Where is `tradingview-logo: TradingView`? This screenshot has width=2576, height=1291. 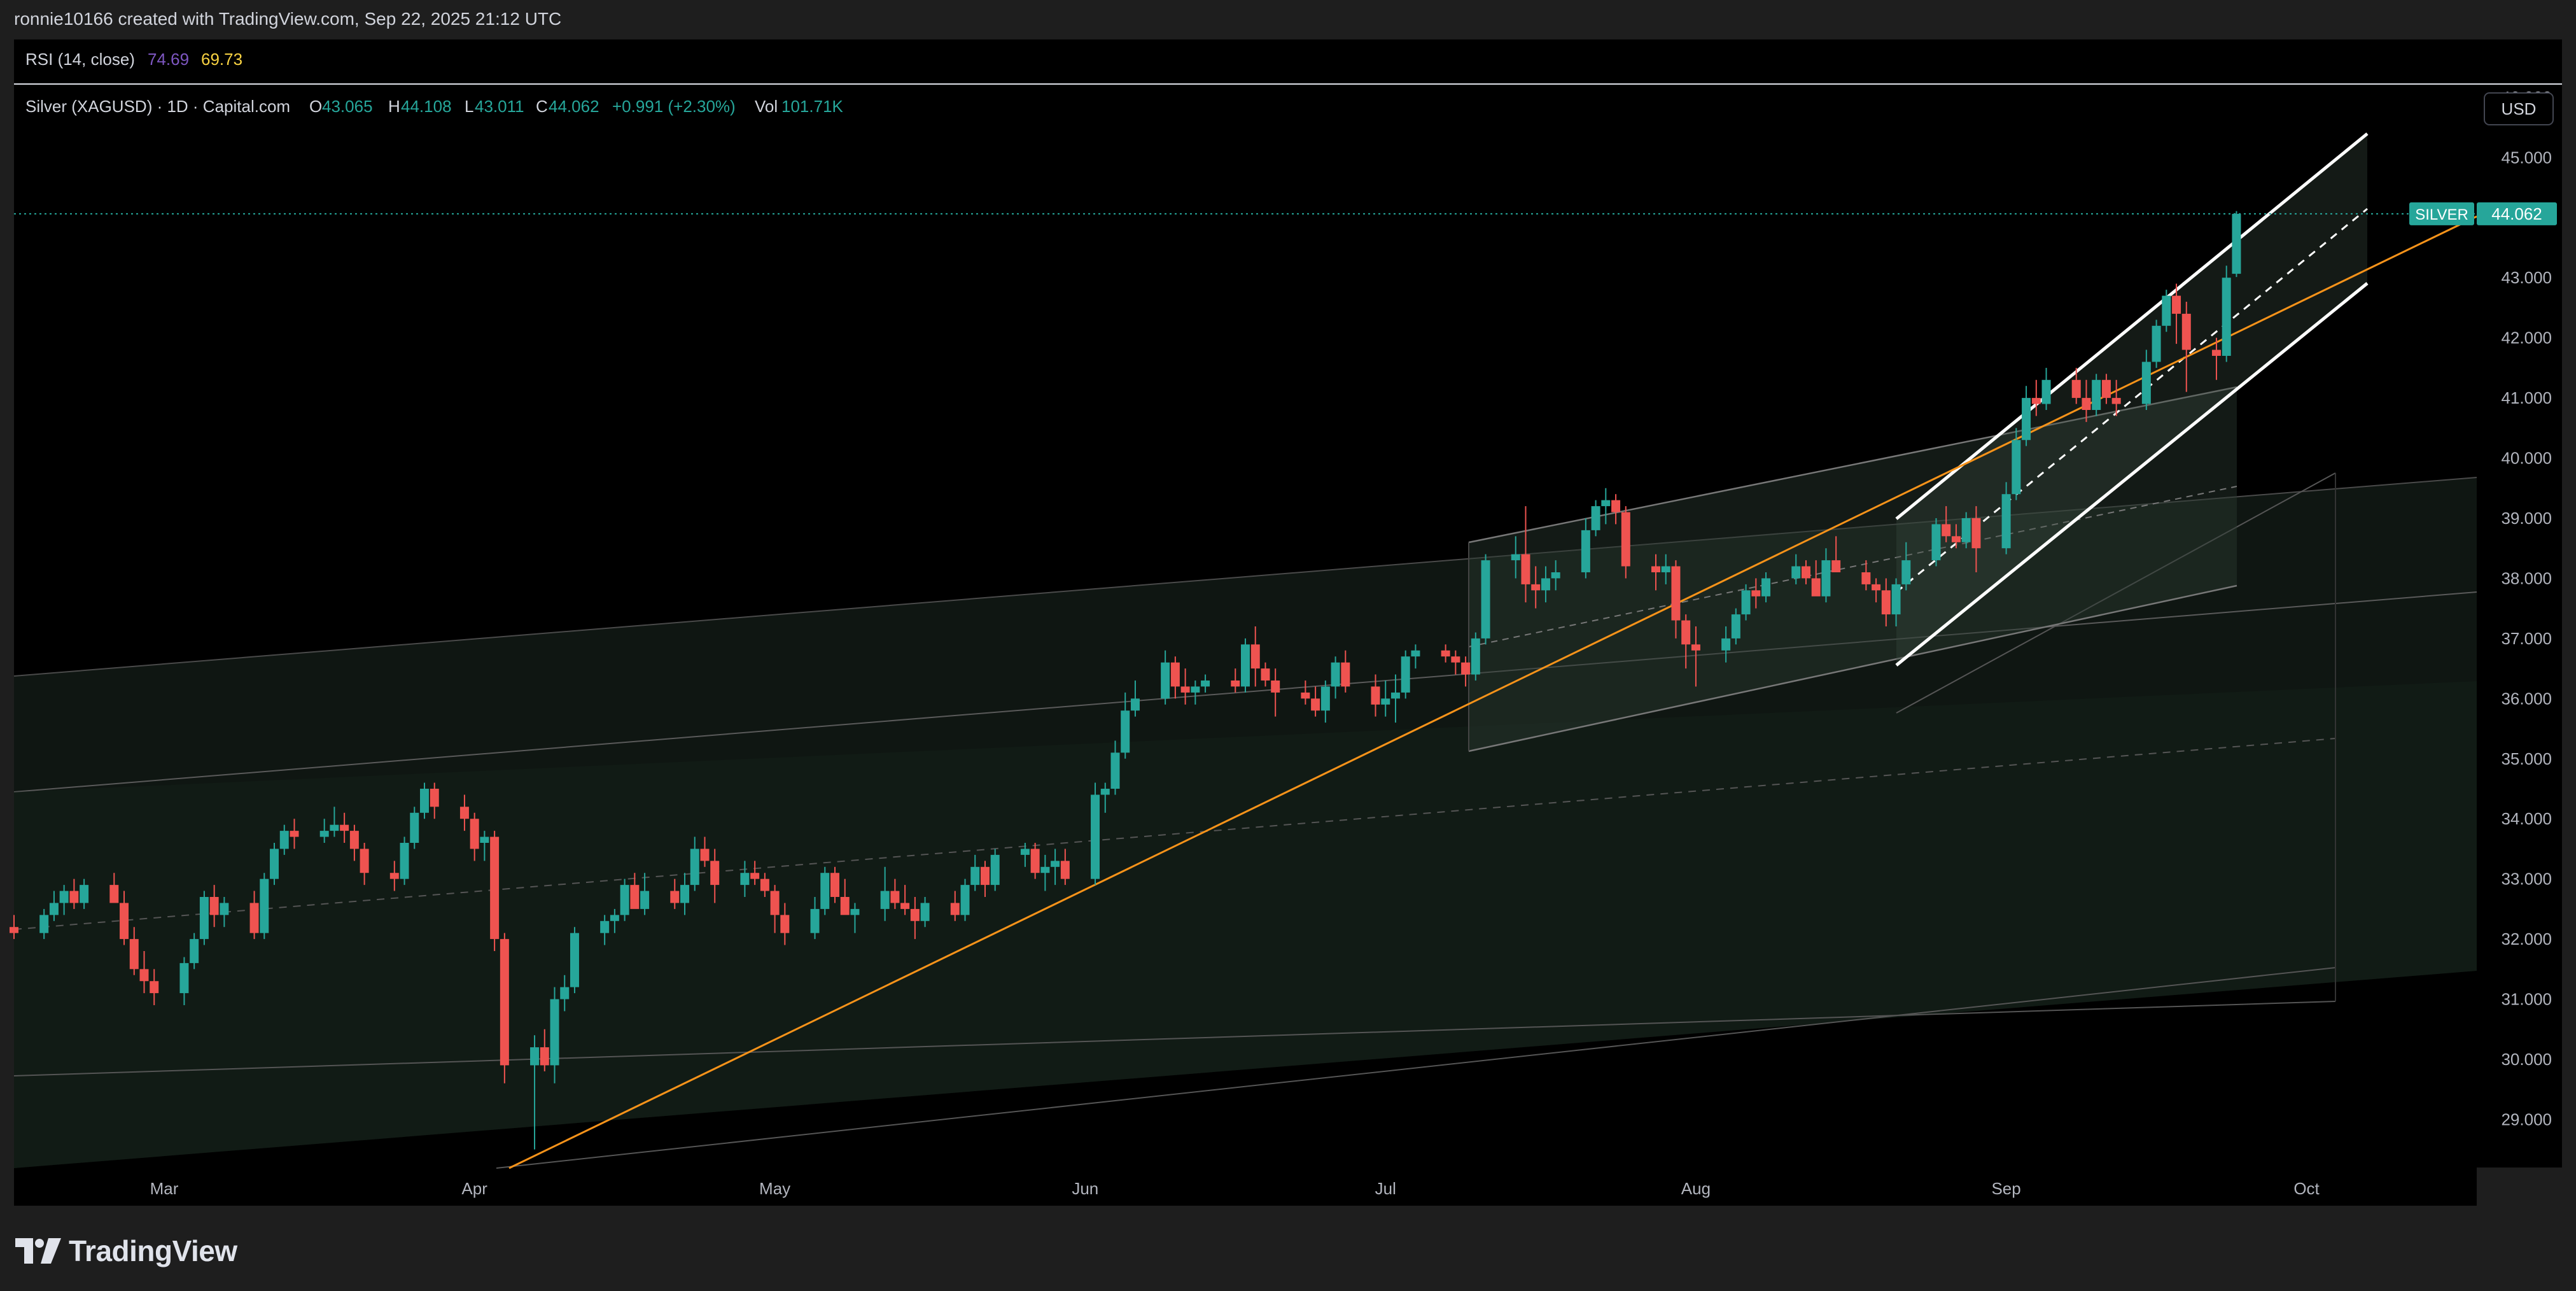 tradingview-logo: TradingView is located at coordinates (126, 1251).